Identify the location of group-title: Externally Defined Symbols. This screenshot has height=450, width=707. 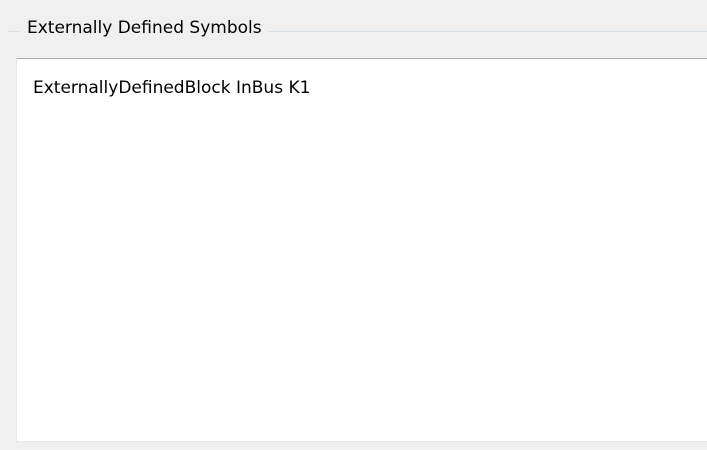
(144, 28).